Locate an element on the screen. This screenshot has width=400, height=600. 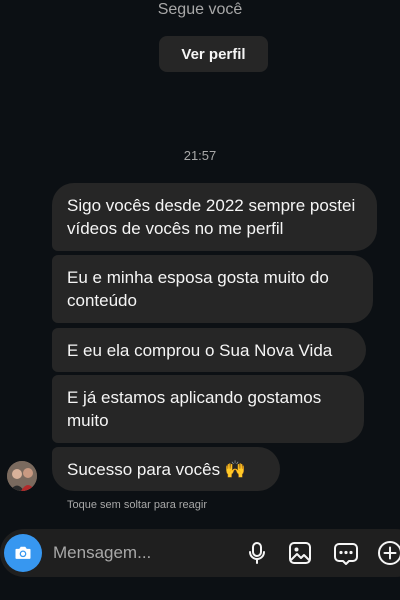
sticker-button is located at coordinates (346, 553).